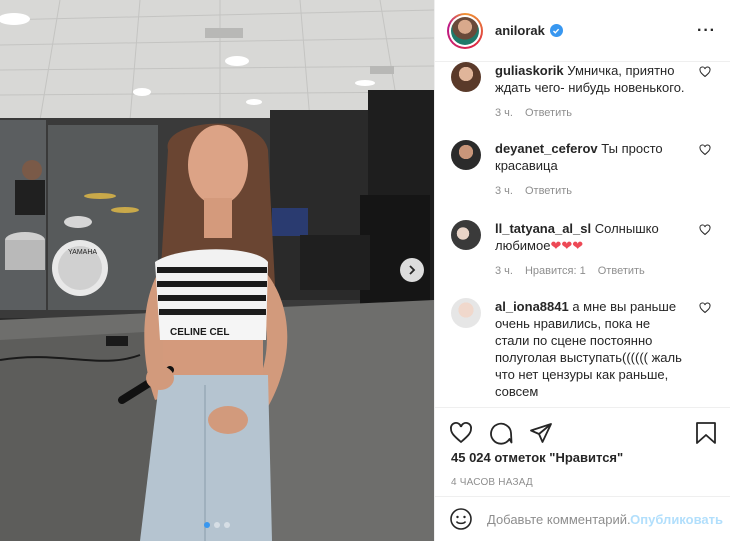 This screenshot has width=730, height=541. I want to click on carousel-next-button, so click(412, 270).